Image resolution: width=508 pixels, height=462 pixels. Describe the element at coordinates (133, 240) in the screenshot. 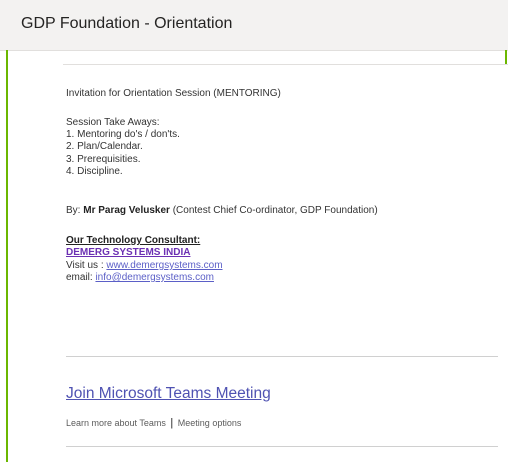

I see `consultant-heading: Our Technology Consultant:` at that location.